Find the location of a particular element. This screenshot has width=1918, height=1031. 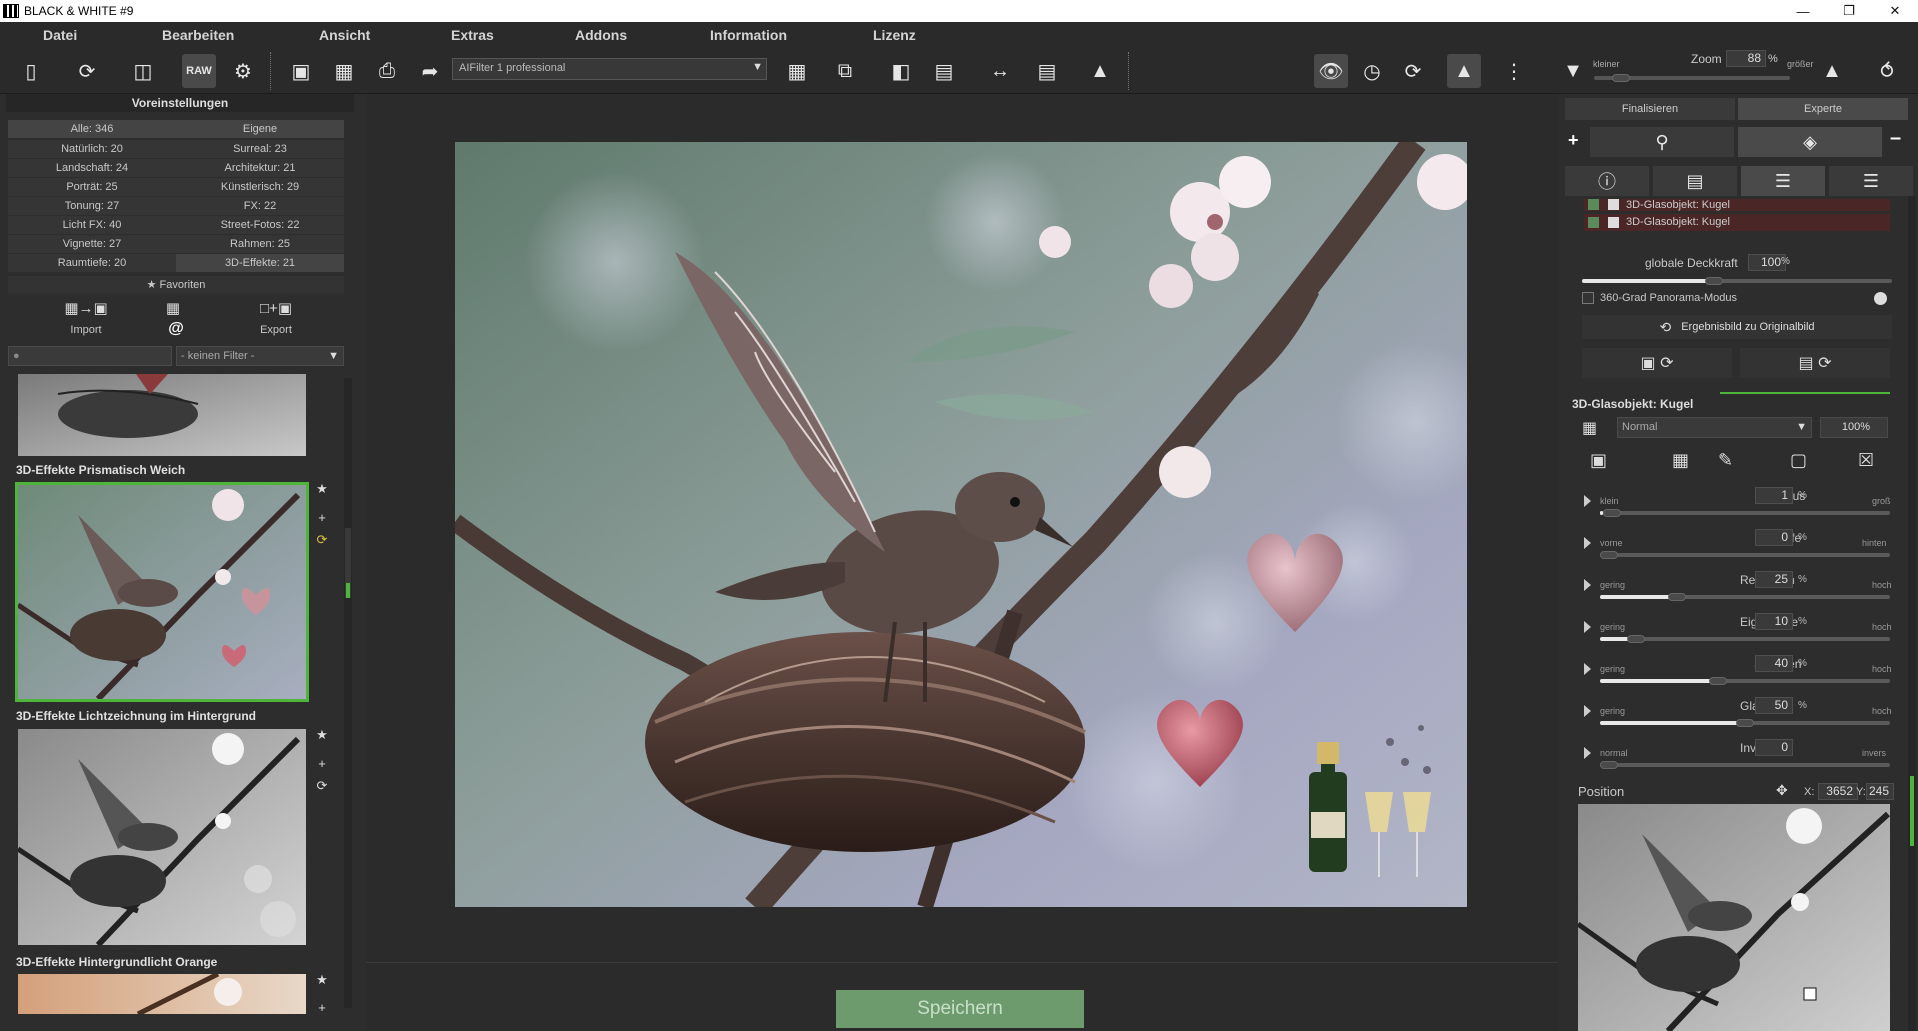

panorama-radio is located at coordinates (1880, 298).